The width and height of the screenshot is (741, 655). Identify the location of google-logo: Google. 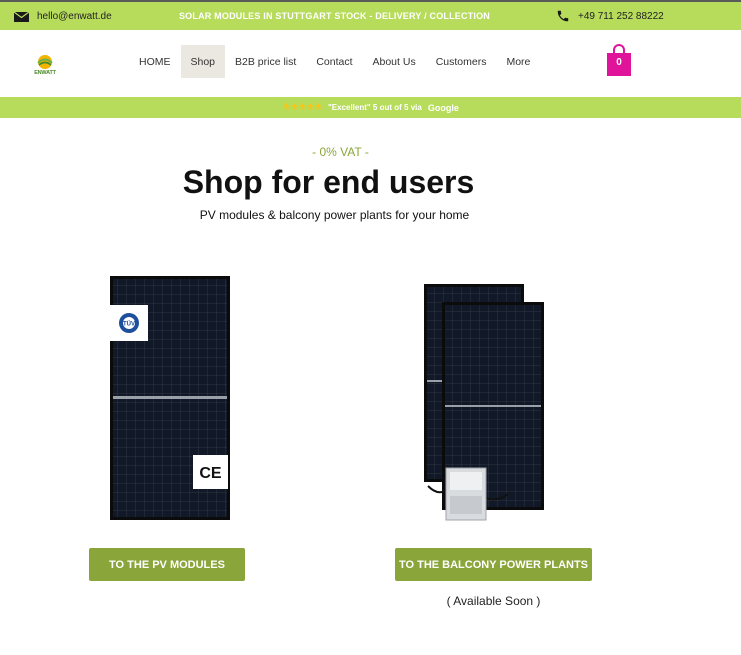
(443, 107).